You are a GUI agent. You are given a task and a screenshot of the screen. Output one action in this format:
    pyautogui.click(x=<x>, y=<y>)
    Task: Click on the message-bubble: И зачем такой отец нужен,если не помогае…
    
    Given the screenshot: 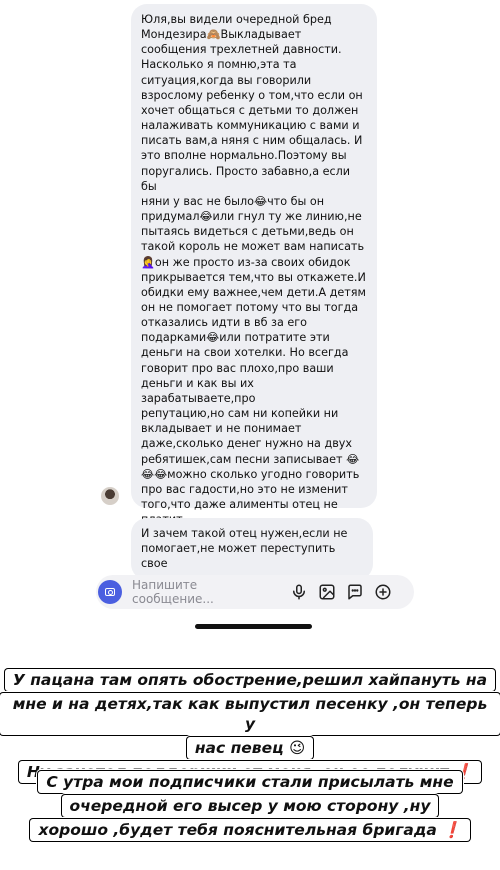 What is the action you would take?
    pyautogui.click(x=252, y=549)
    